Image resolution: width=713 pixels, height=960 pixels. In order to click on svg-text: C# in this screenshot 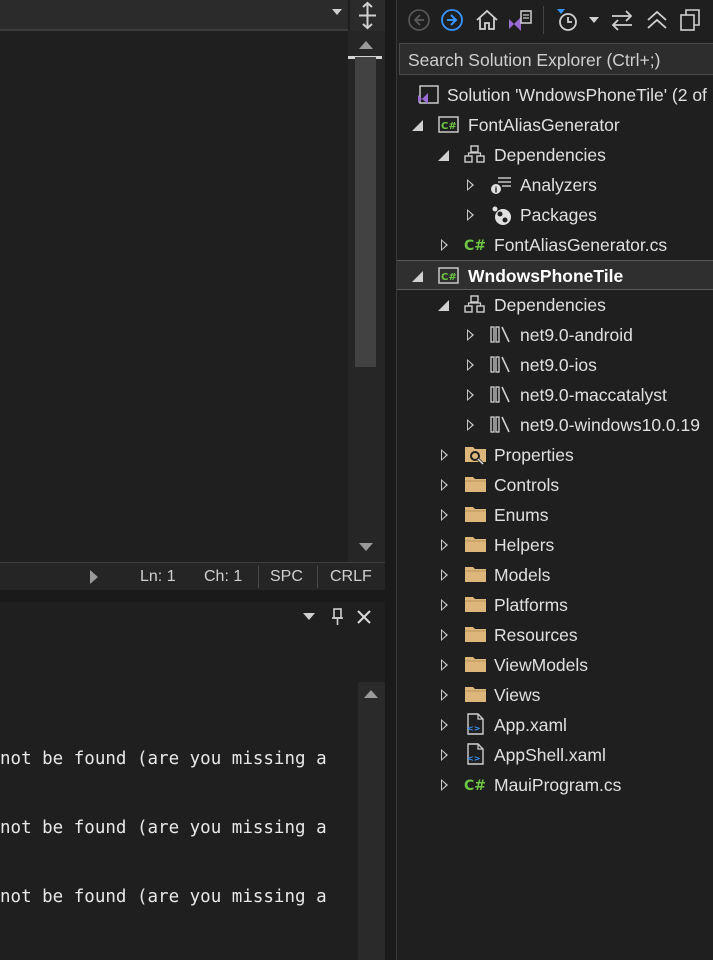, I will do `click(475, 246)`.